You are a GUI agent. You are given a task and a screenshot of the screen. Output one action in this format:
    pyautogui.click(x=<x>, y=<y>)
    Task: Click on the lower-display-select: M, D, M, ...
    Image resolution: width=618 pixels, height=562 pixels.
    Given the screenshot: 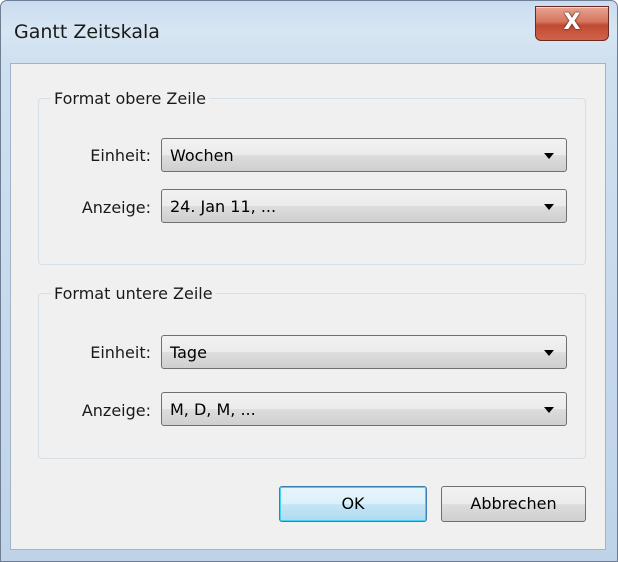 What is the action you would take?
    pyautogui.click(x=364, y=409)
    